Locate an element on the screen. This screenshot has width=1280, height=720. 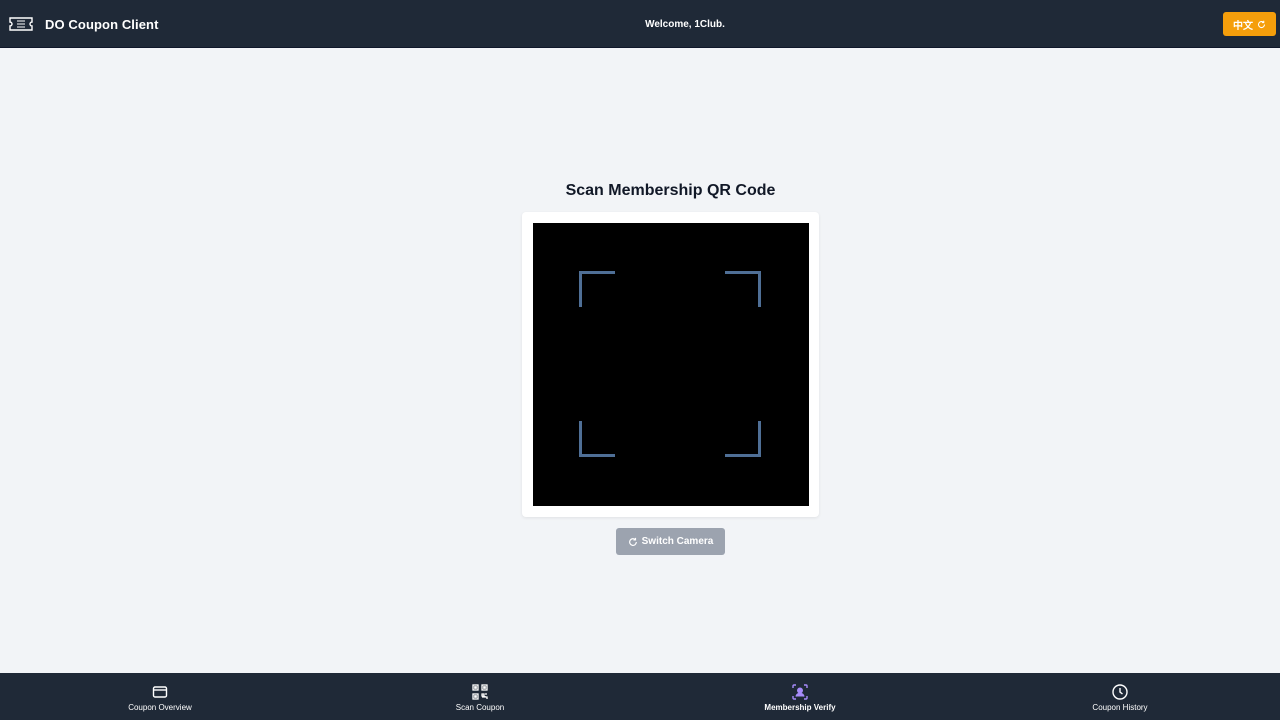
language-button-label: 中文 is located at coordinates (1243, 26).